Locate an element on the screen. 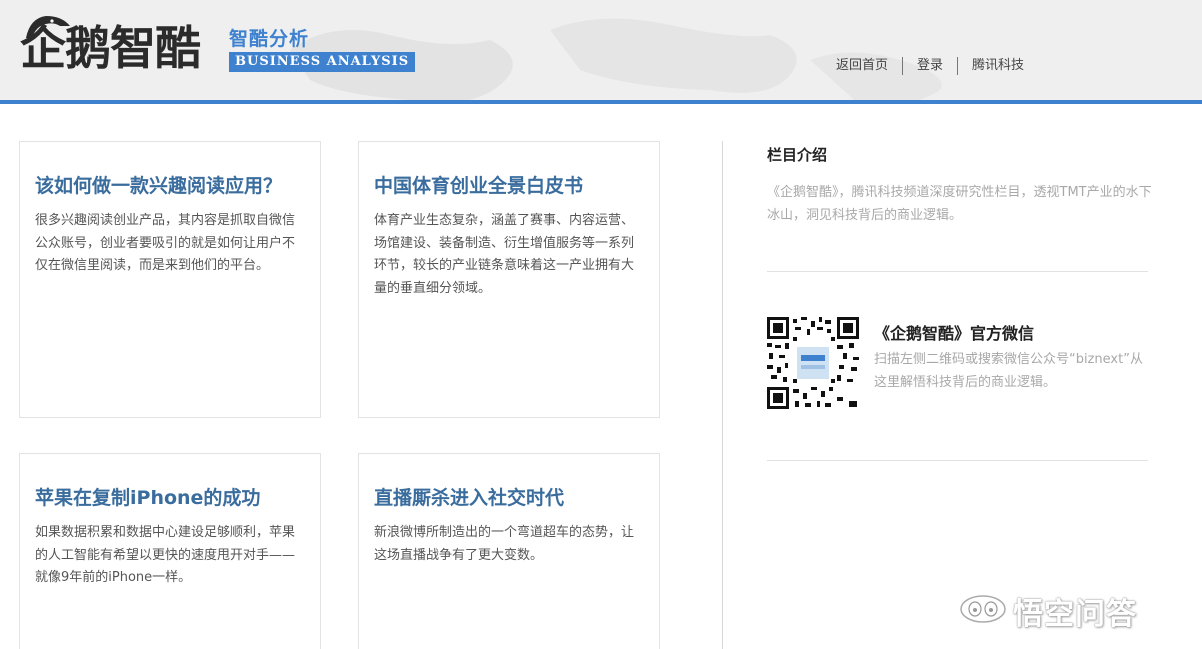 This screenshot has width=1202, height=649. nav-login-link: 登录 is located at coordinates (930, 66).